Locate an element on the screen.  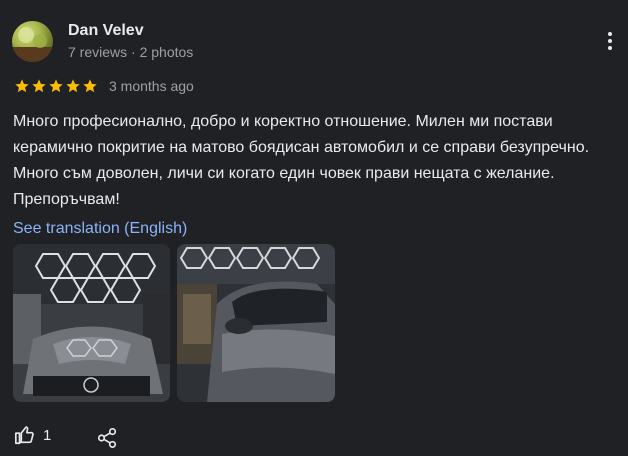
review-date: 3 months ago is located at coordinates (151, 86).